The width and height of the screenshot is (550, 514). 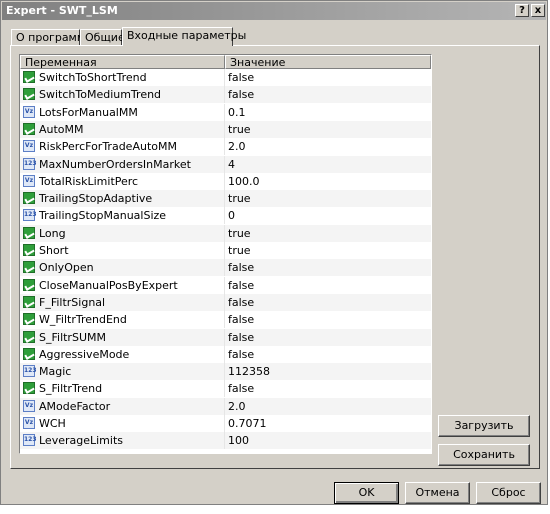 I want to click on table-row: AutoMM true, so click(x=225, y=129).